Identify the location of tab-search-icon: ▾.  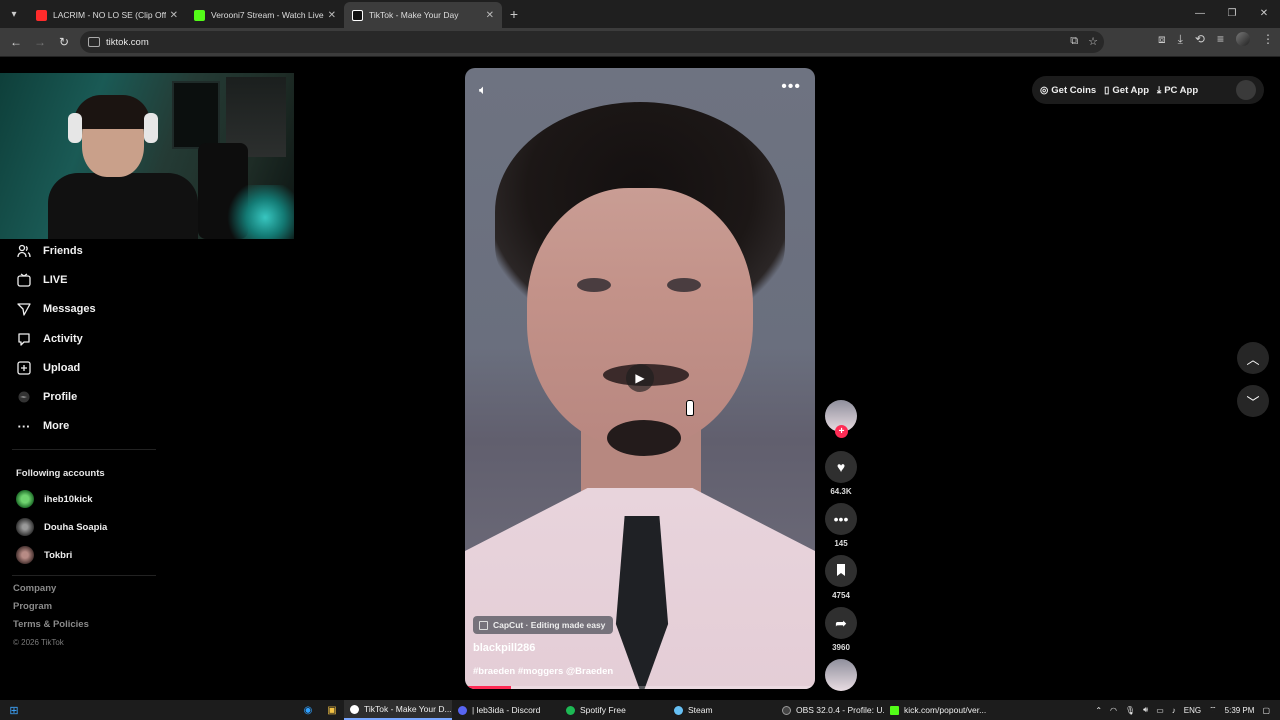
(14, 14).